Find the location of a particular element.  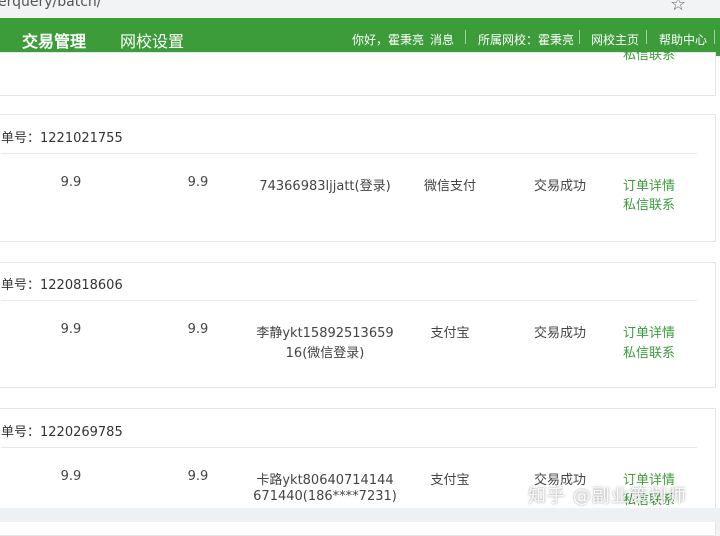

top-nav: 交易管理 网校设置 你好，霍秉亮 消息 所属网校：霍秉亮 网校主页 帮助中心 is located at coordinates (360, 37).